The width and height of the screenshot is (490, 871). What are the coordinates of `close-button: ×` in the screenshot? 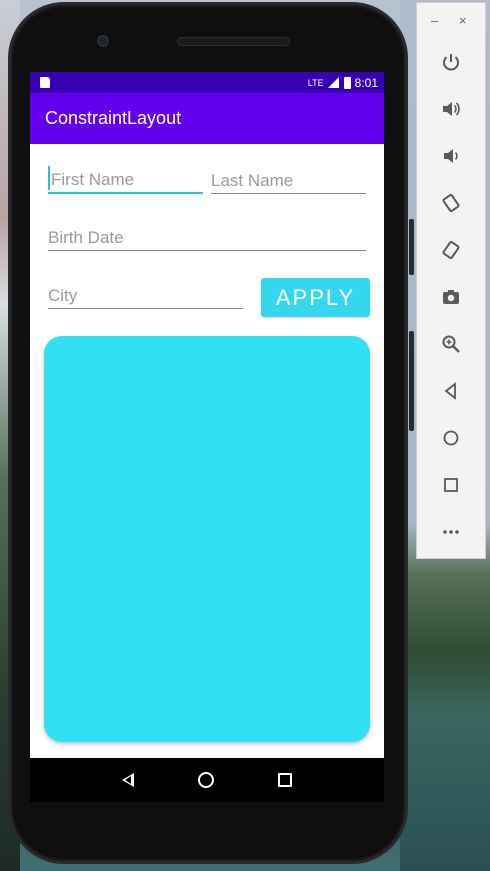 It's located at (463, 20).